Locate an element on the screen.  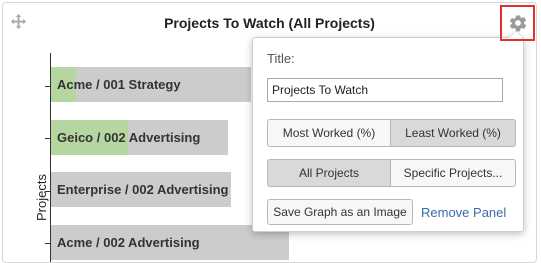
bar-label: Acme / 001 Strategy is located at coordinates (119, 84).